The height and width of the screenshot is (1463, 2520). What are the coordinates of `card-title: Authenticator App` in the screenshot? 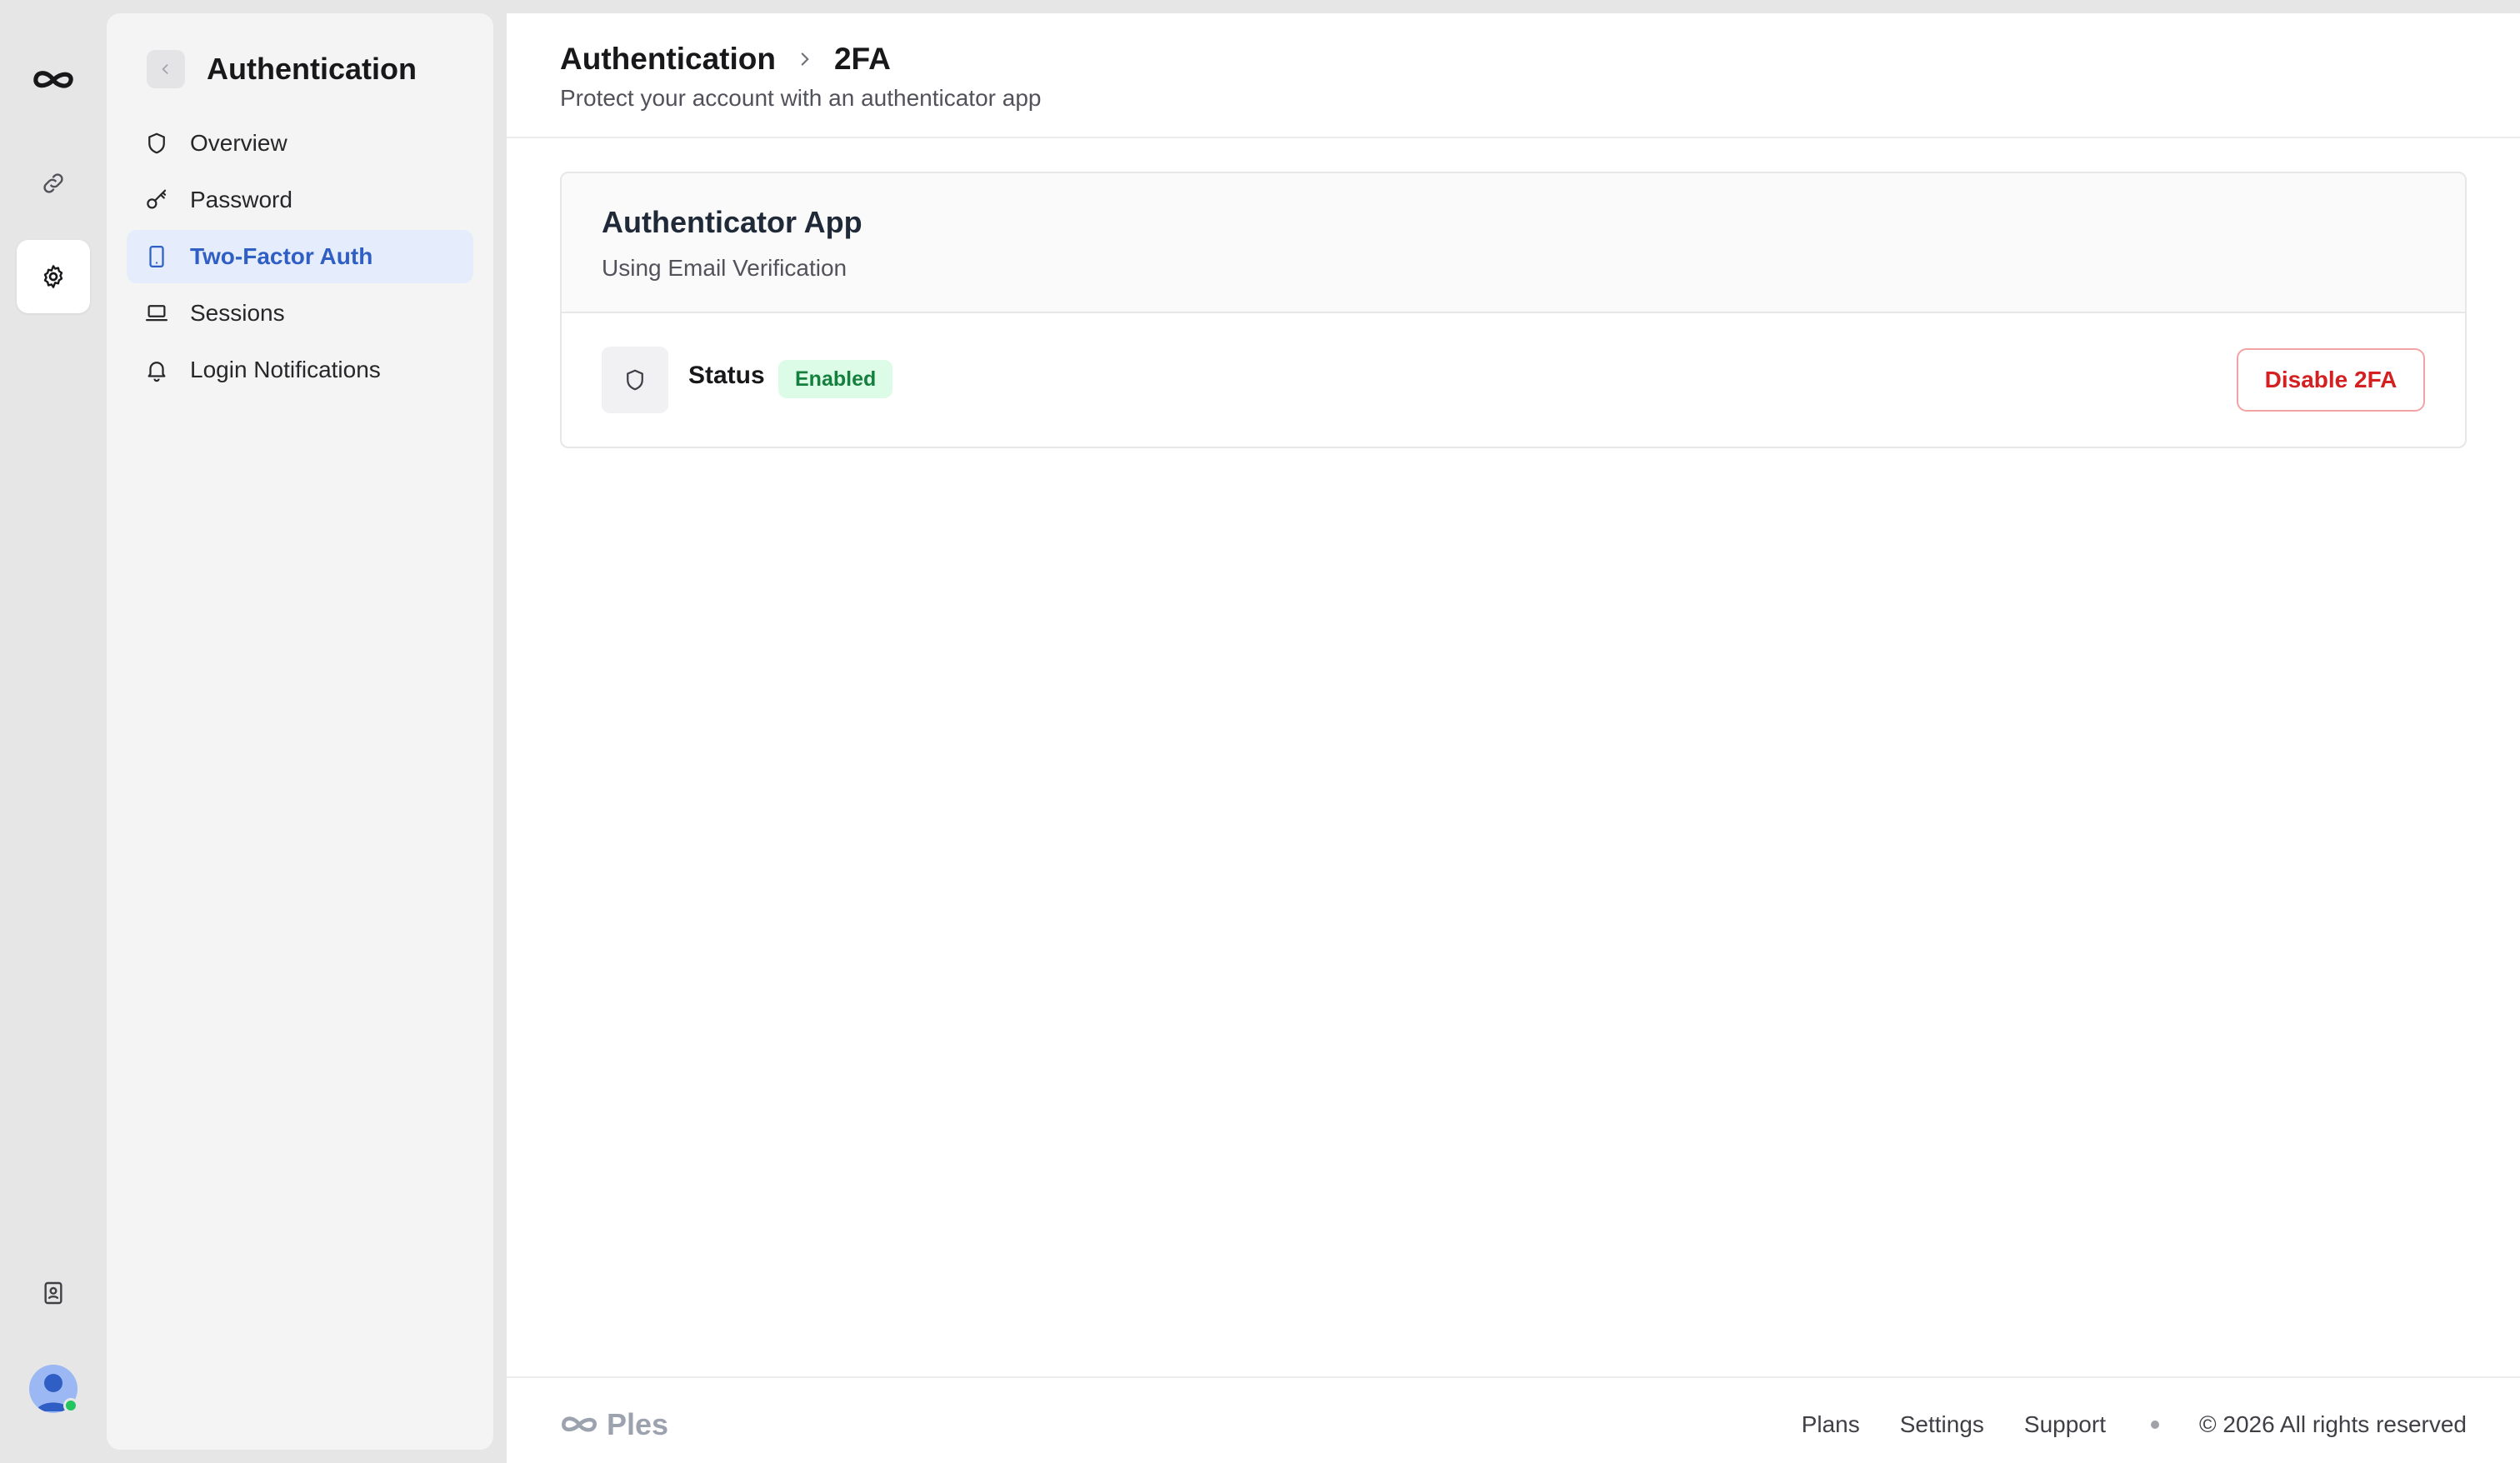 It's located at (732, 222).